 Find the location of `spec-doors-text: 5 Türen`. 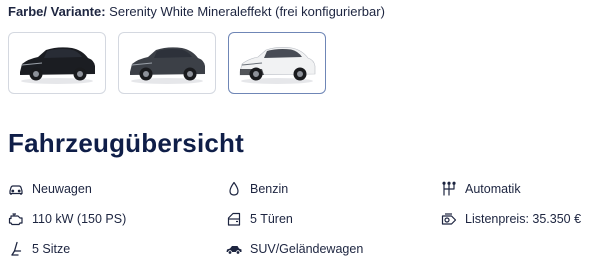

spec-doors-text: 5 Türen is located at coordinates (271, 219).